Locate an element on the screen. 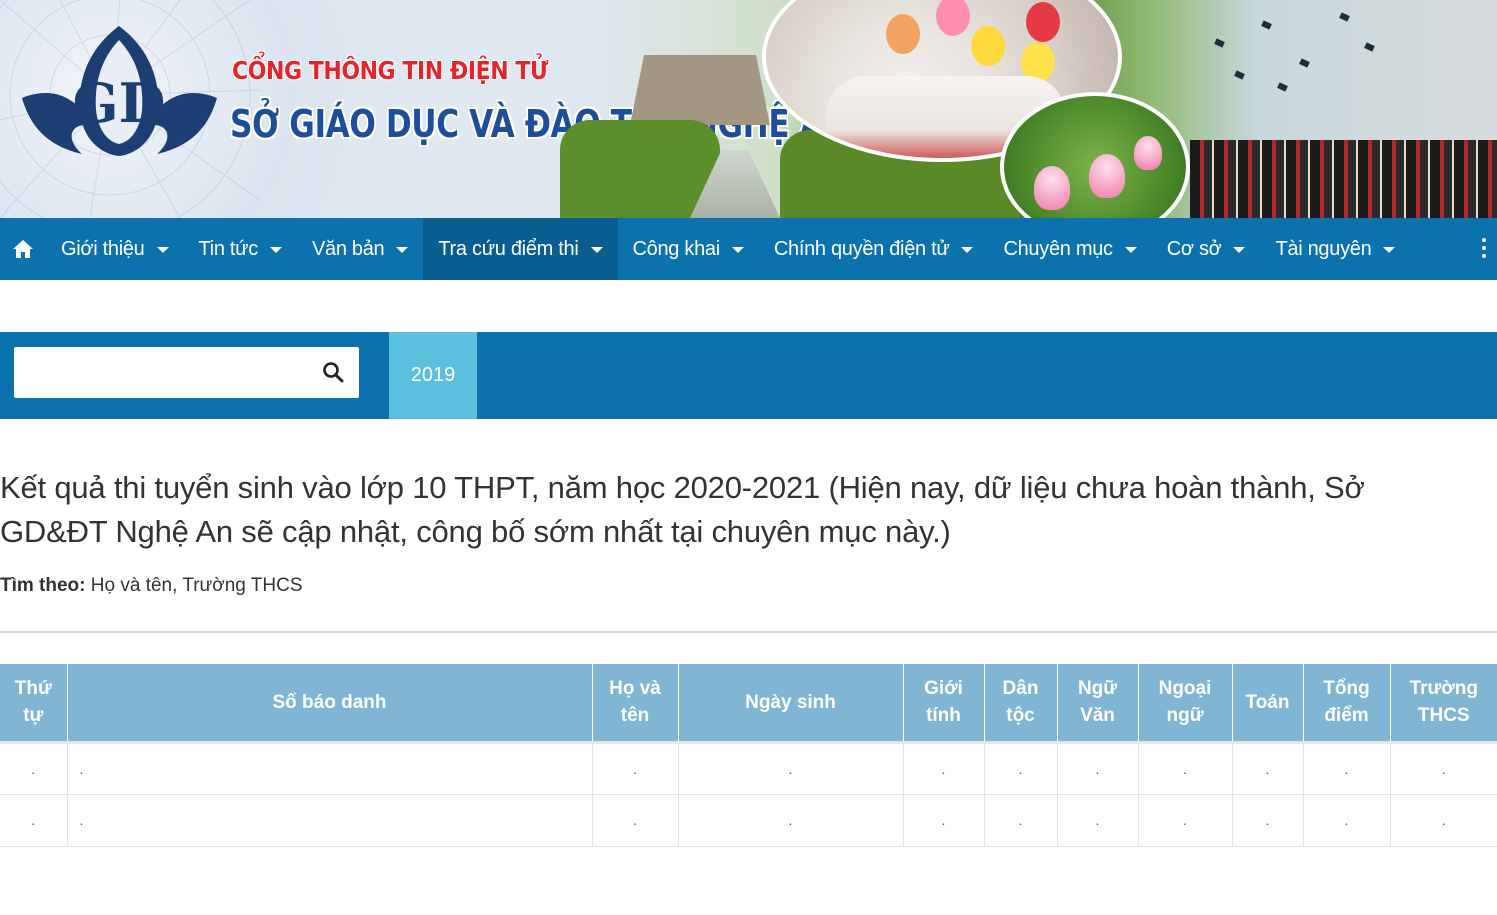 This screenshot has height=915, width=1497. svg-text: GD is located at coordinates (119, 103).